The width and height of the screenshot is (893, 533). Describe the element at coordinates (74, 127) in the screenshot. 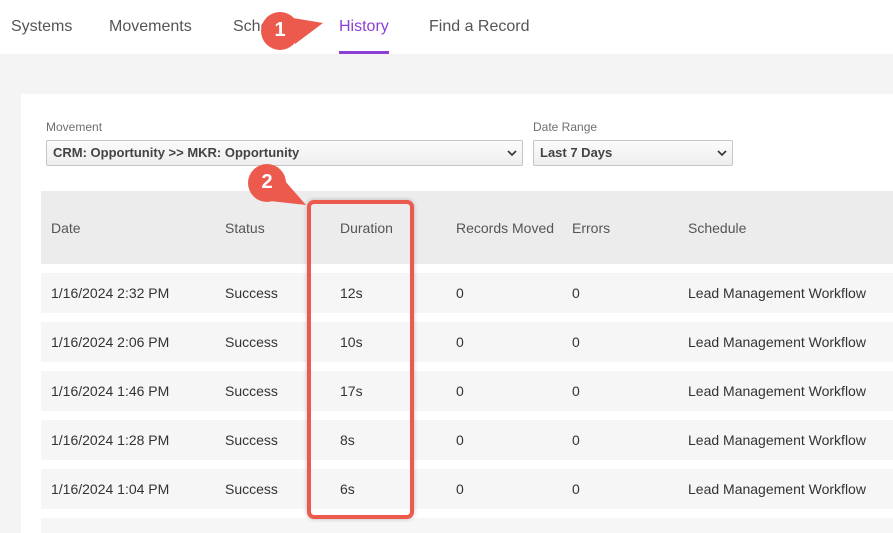

I see `movement-label: Movement` at that location.